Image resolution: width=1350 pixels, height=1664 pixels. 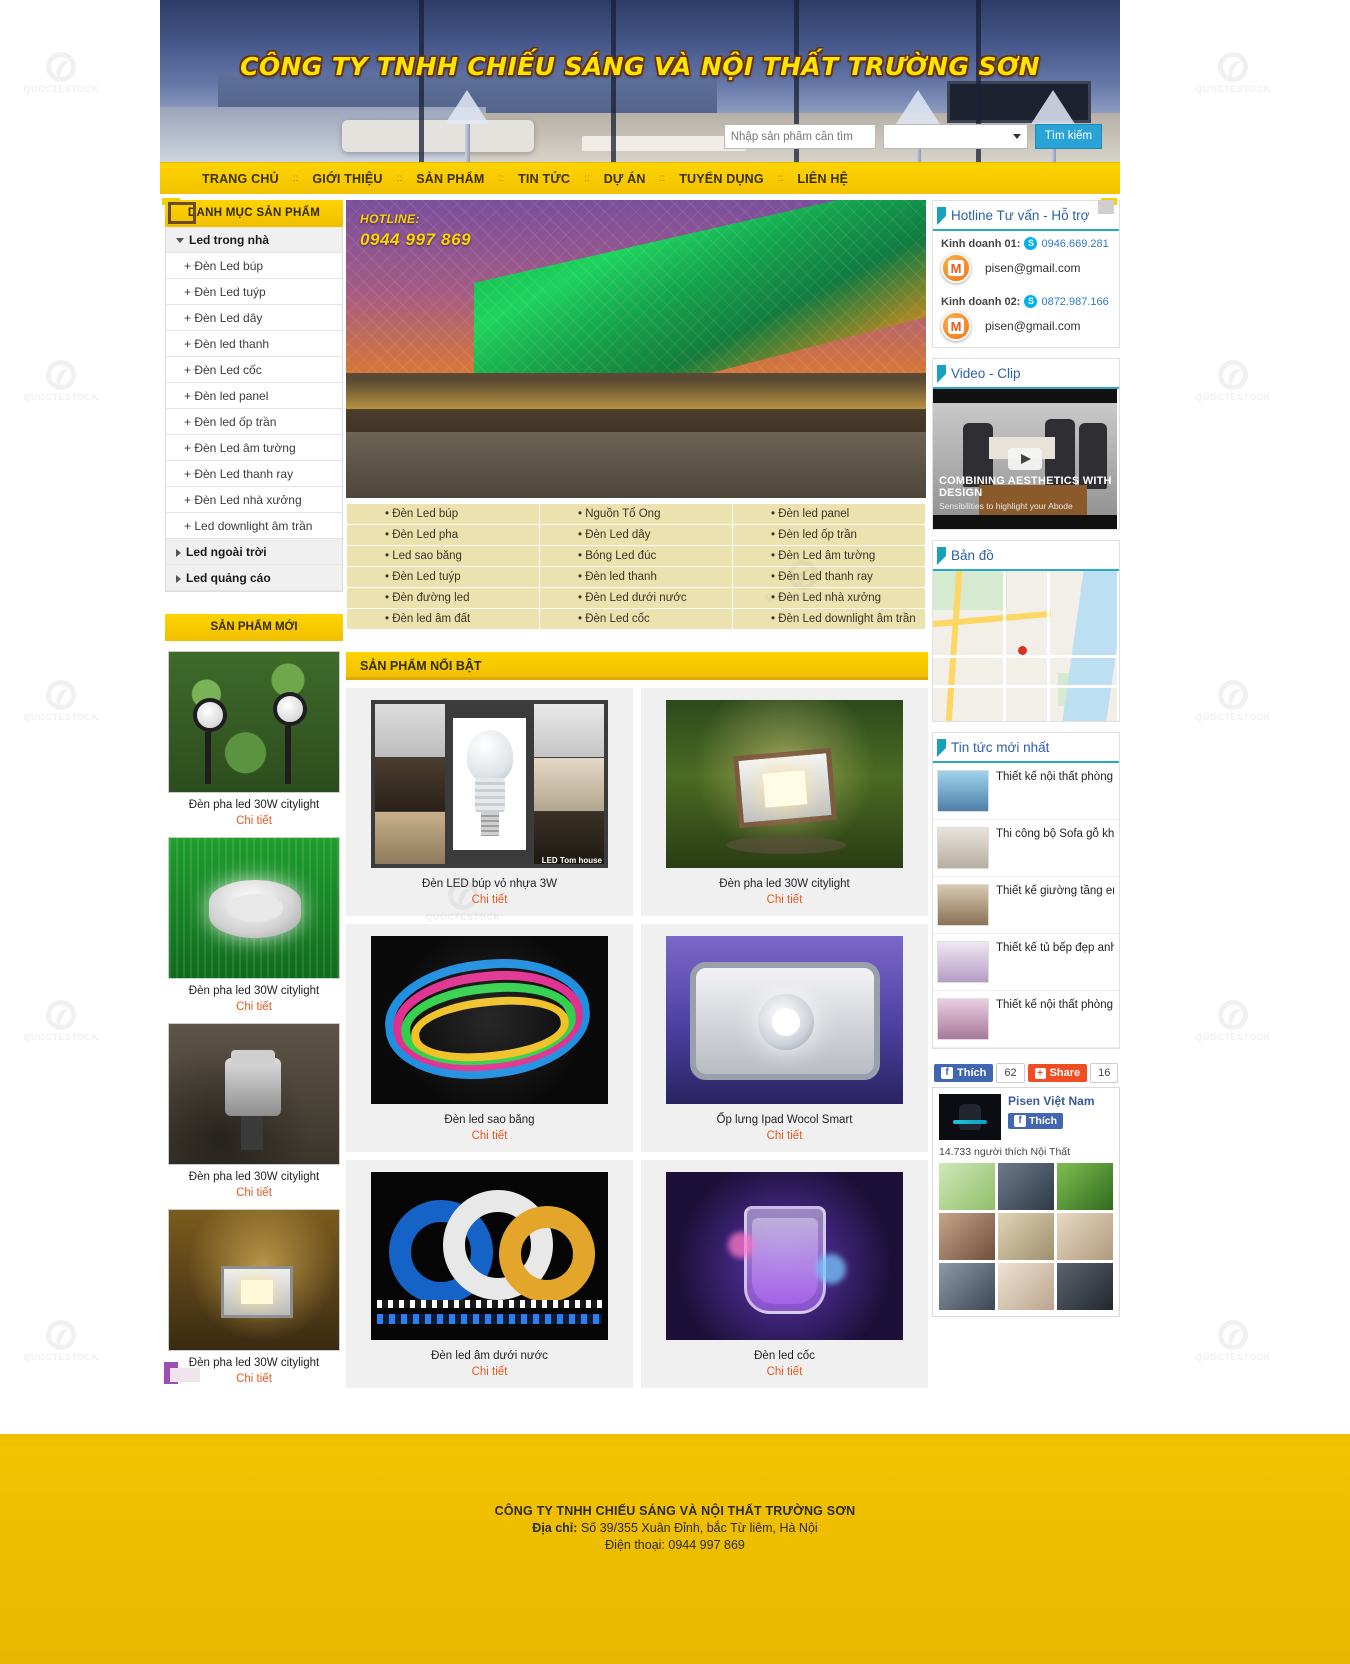 I want to click on category-cell: Đèn Led dây, so click(x=636, y=535).